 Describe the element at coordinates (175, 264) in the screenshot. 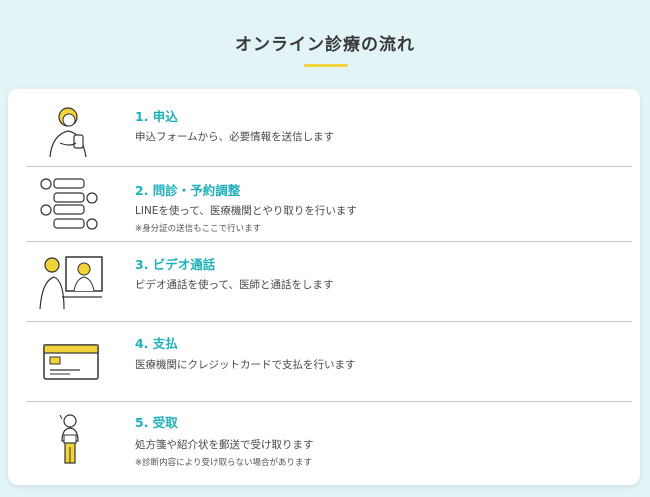

I see `step-title: 3. ビデオ通話` at that location.